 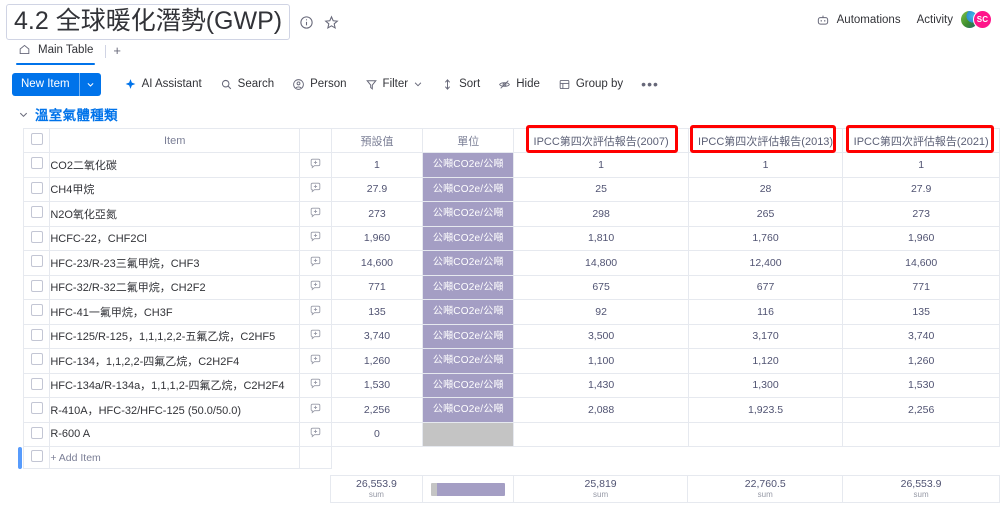 What do you see at coordinates (601, 434) in the screenshot?
I see `row-ipcc-2007-value` at bounding box center [601, 434].